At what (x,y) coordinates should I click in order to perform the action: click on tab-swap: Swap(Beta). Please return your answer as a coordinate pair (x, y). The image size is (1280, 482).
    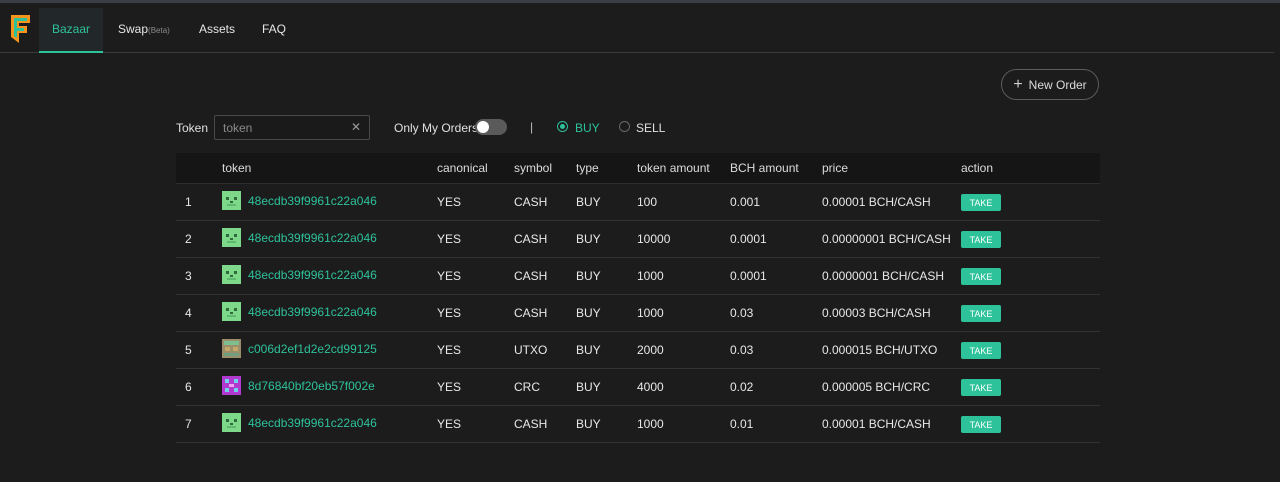
    Looking at the image, I should click on (144, 30).